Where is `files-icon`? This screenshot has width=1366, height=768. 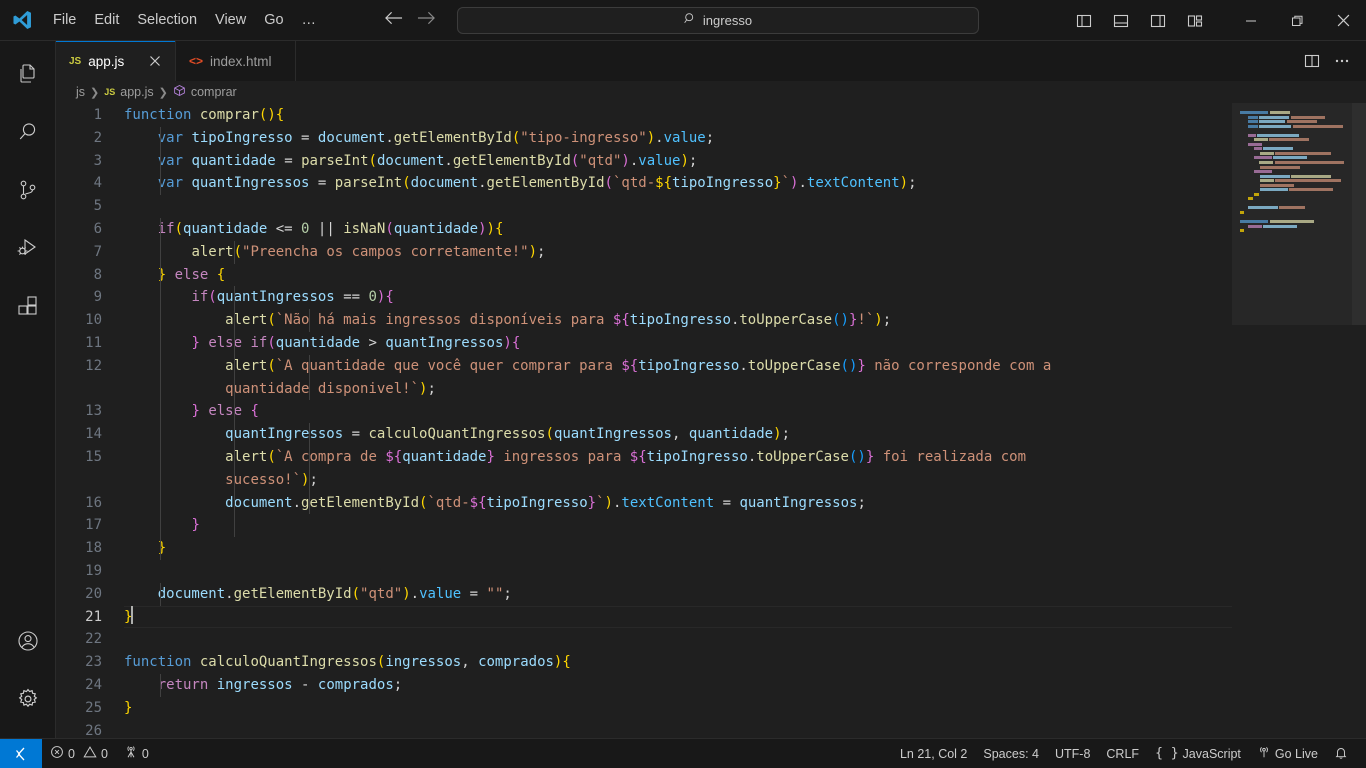
files-icon is located at coordinates (28, 76).